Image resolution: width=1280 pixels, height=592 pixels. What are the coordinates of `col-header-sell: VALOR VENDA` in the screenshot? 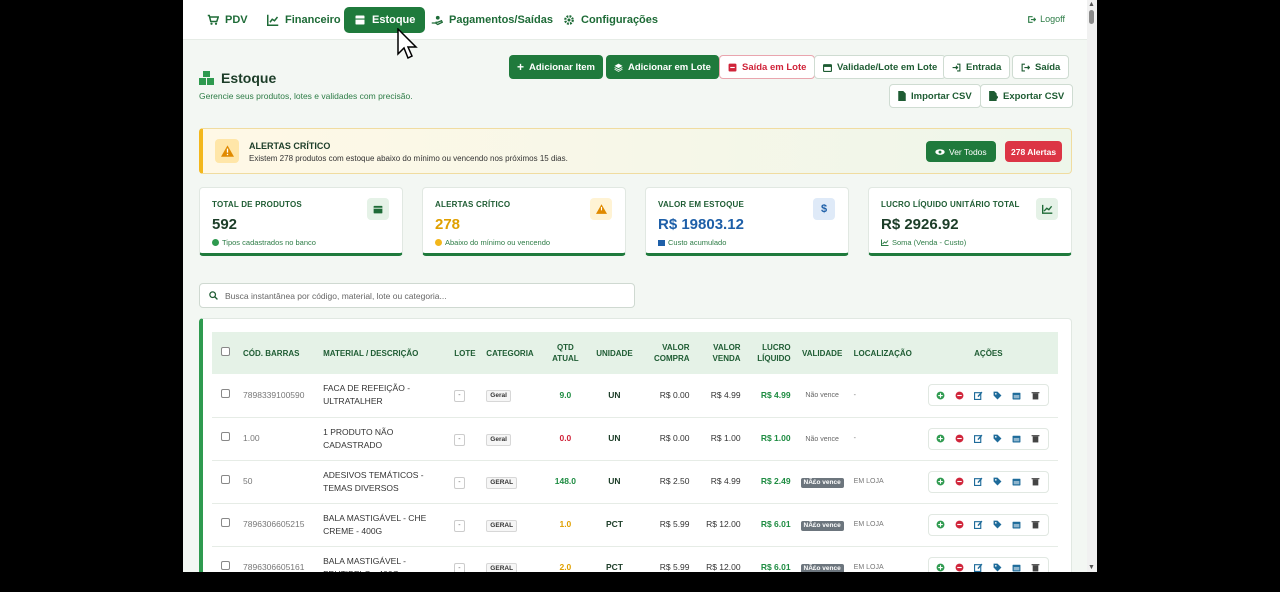 It's located at (719, 353).